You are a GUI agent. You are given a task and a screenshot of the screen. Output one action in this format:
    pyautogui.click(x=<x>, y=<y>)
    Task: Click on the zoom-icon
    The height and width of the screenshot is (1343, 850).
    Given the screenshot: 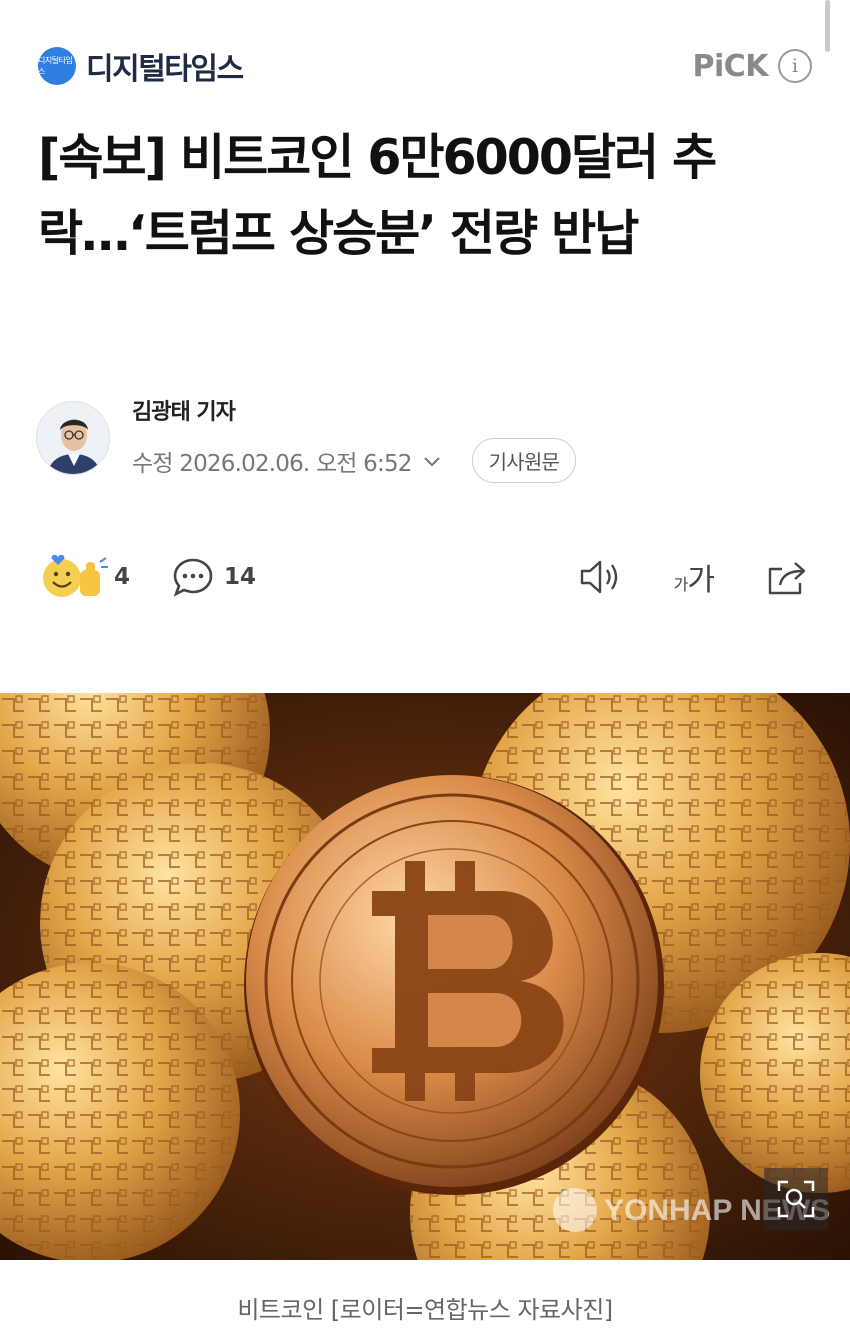 What is the action you would take?
    pyautogui.click(x=796, y=1199)
    